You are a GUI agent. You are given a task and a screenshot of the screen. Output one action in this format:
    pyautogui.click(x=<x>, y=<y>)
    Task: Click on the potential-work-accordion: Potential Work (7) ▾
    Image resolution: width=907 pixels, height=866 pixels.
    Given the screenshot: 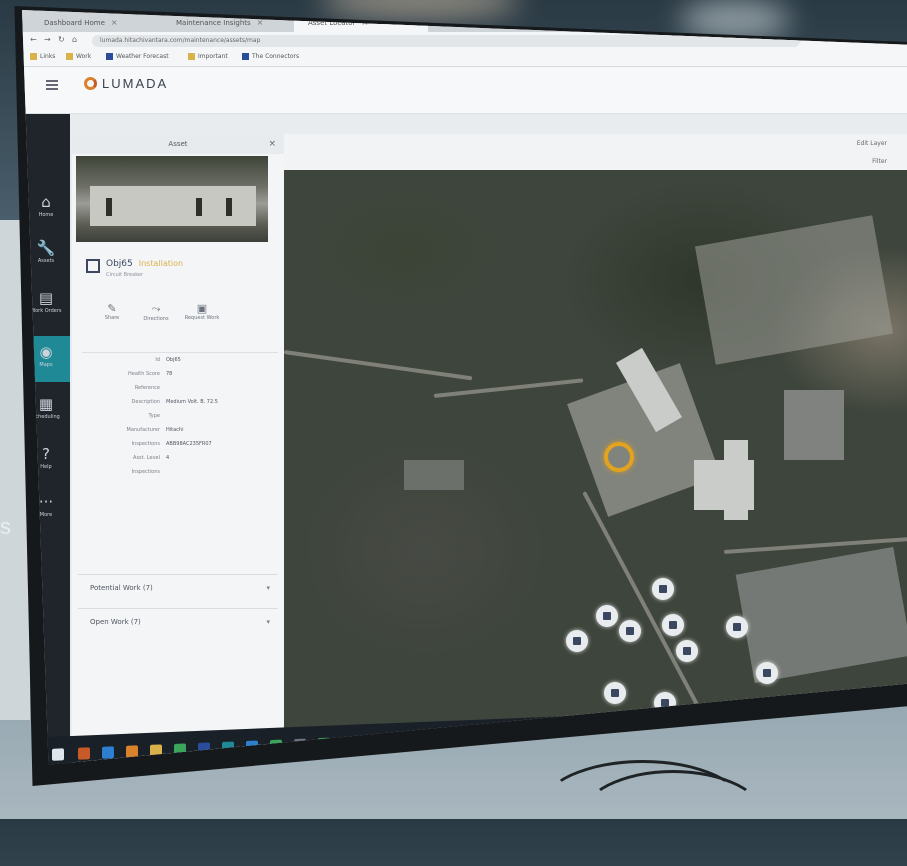 What is the action you would take?
    pyautogui.click(x=178, y=587)
    